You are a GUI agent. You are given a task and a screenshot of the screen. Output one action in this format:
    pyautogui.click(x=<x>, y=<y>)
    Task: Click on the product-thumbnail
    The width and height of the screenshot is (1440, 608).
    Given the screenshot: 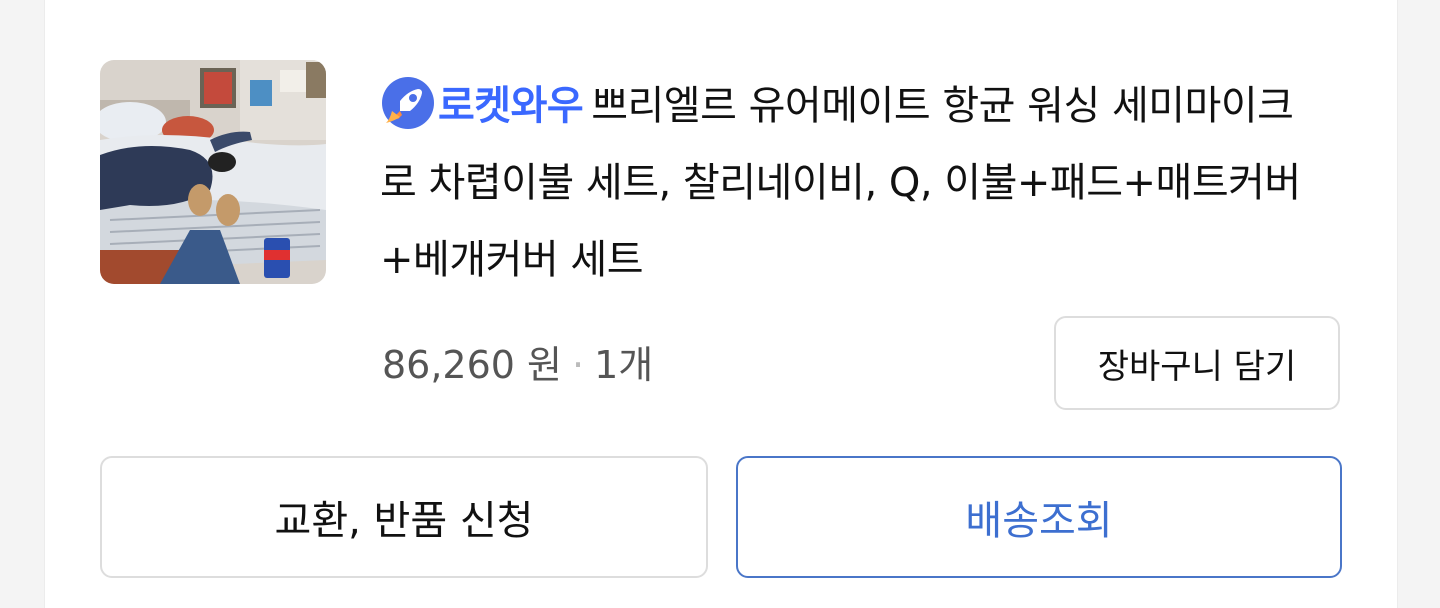 What is the action you would take?
    pyautogui.click(x=213, y=172)
    